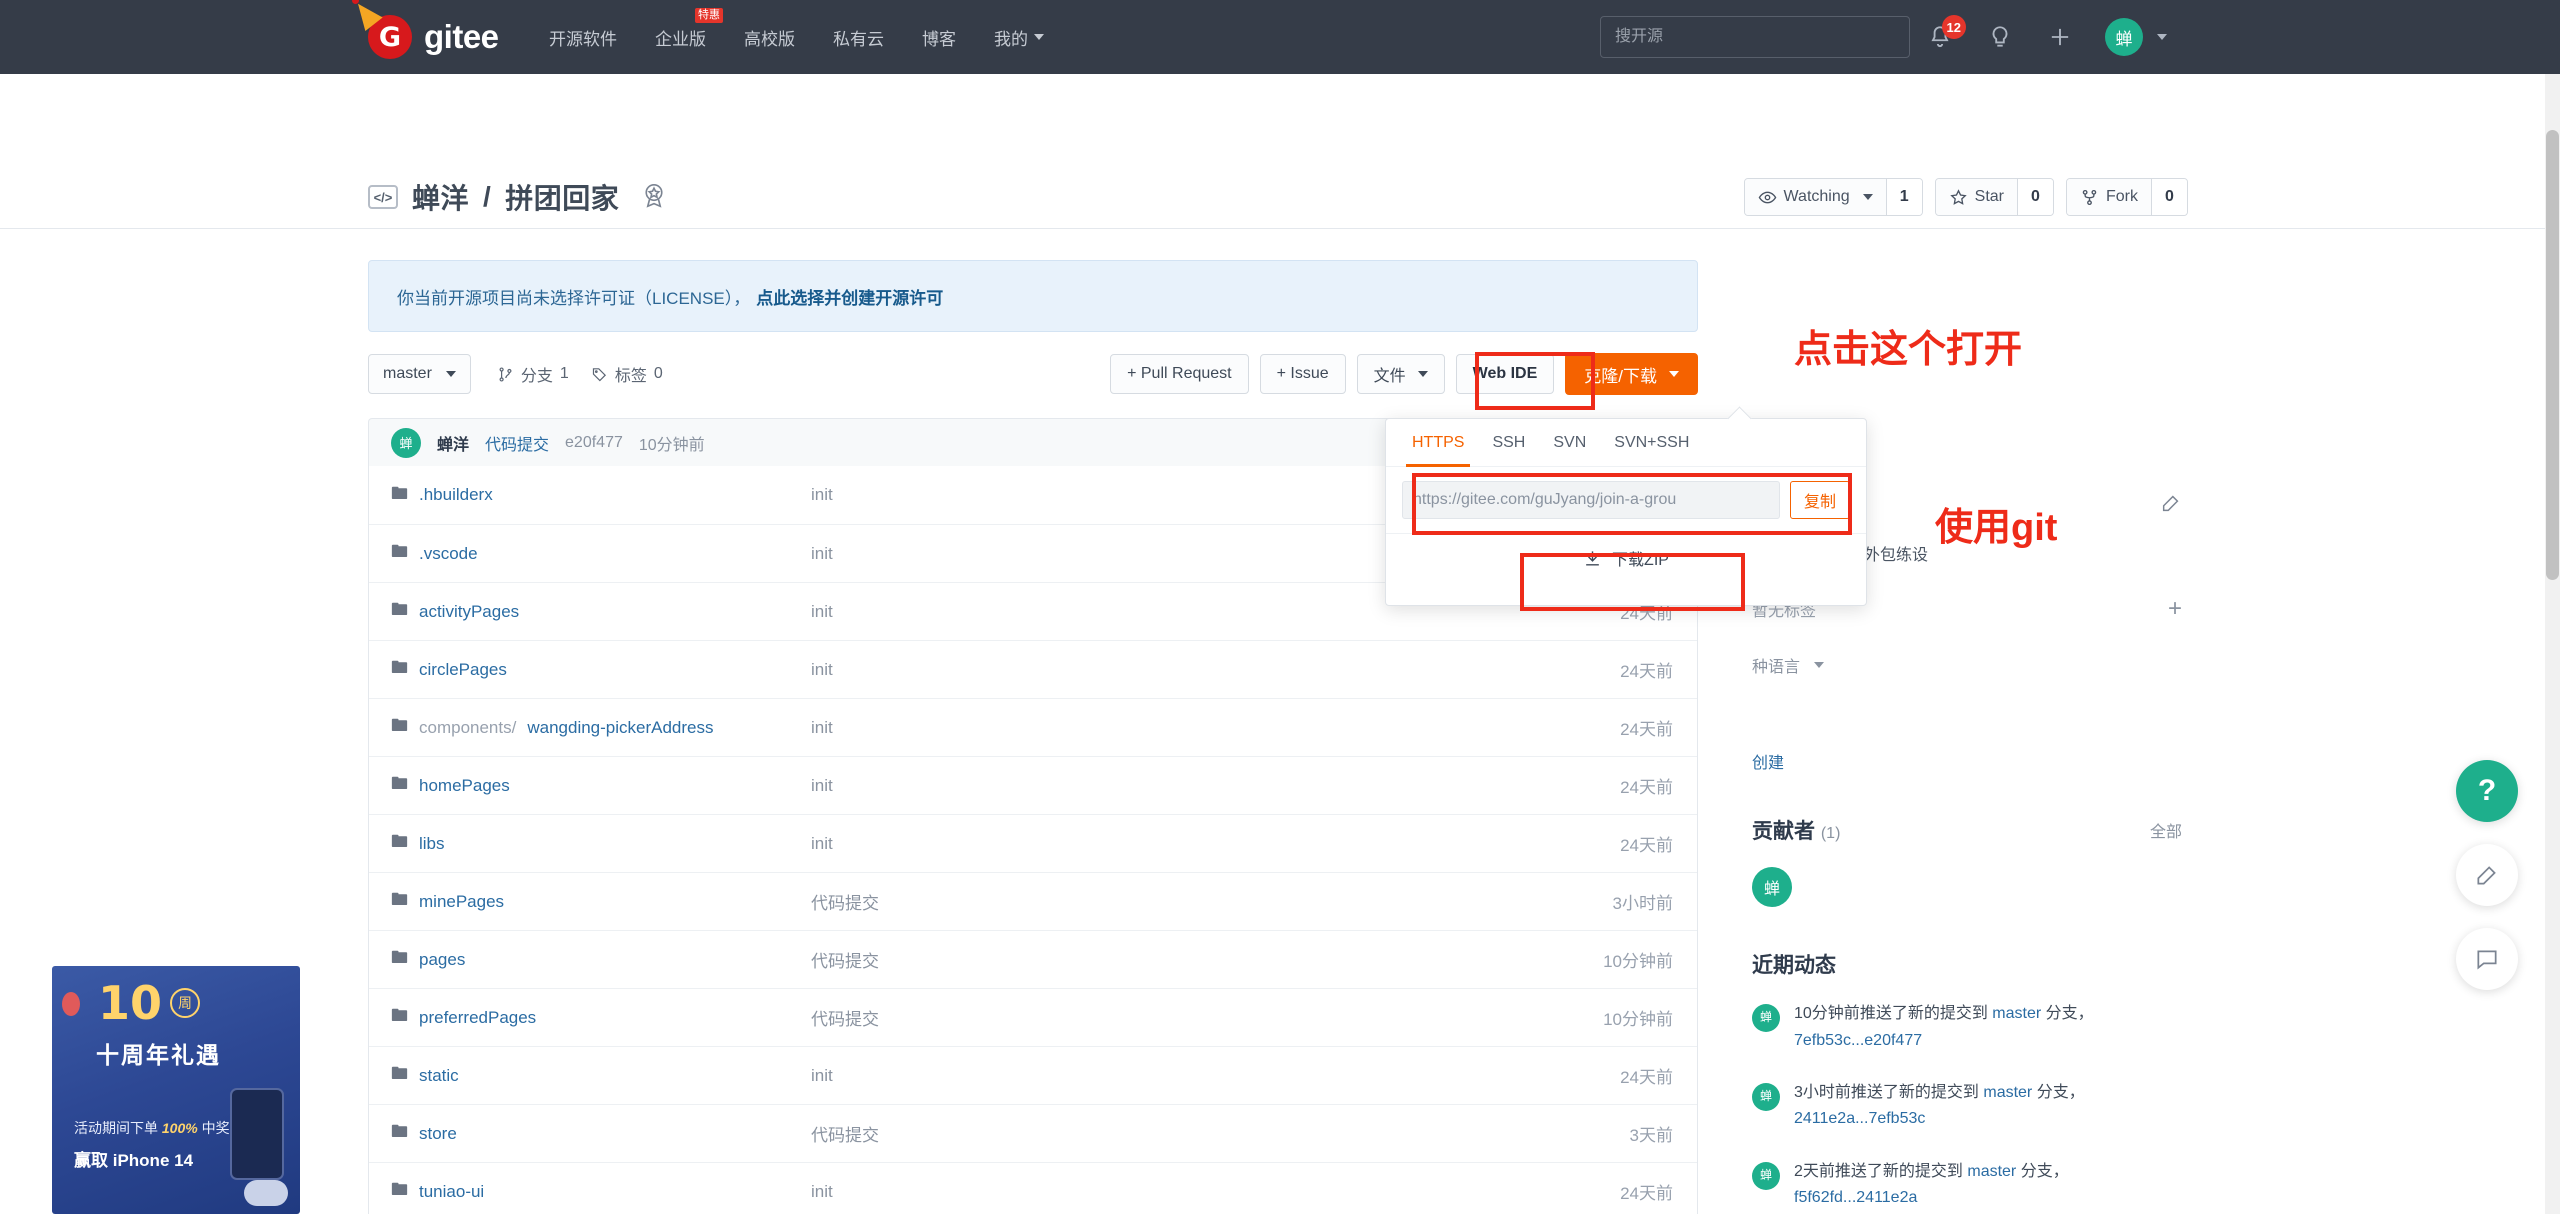 Image resolution: width=2560 pixels, height=1214 pixels. What do you see at coordinates (601, 1075) in the screenshot?
I see `file-link: 🖿 static` at bounding box center [601, 1075].